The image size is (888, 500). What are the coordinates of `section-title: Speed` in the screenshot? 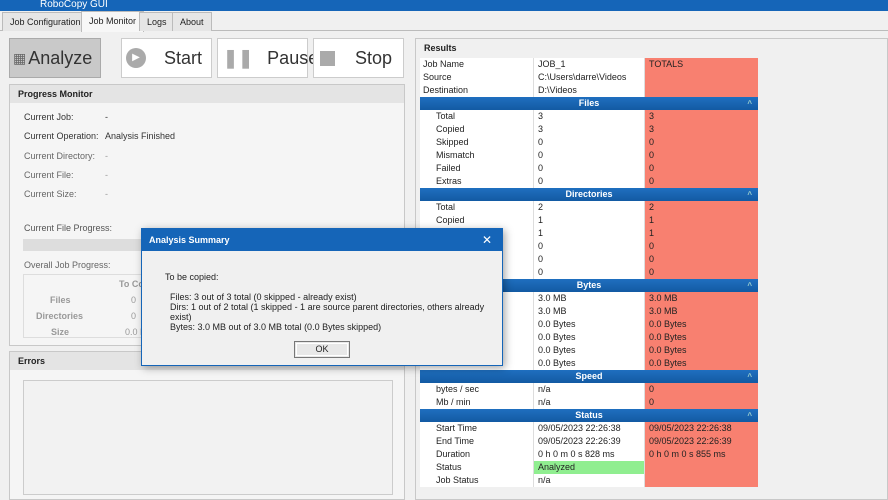 It's located at (589, 376).